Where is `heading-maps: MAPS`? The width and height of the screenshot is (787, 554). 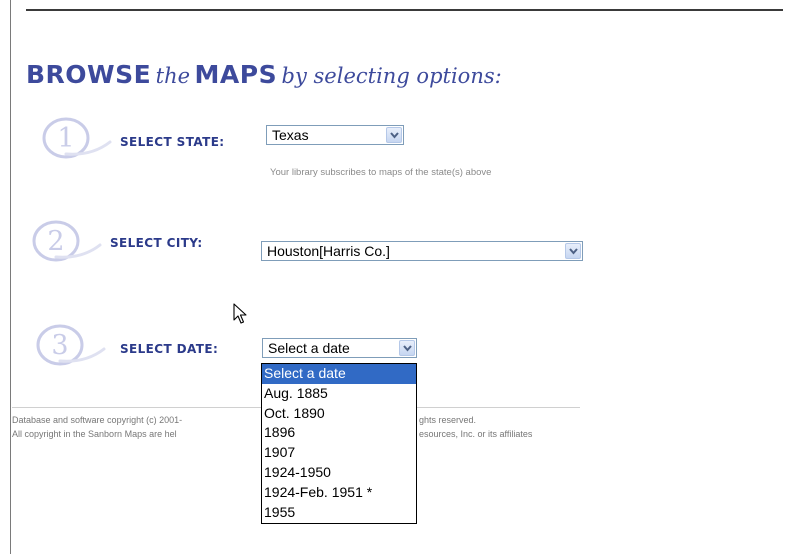
heading-maps: MAPS is located at coordinates (236, 74).